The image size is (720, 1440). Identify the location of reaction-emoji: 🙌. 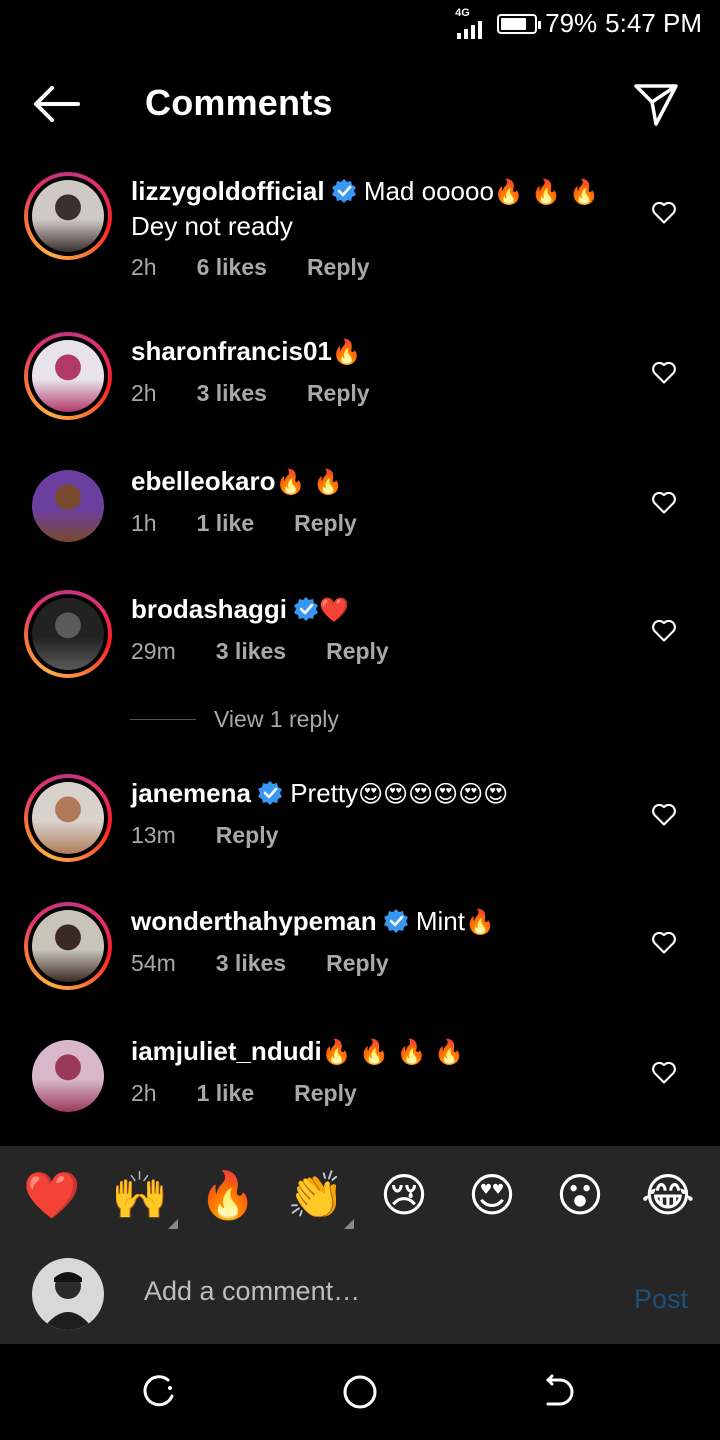
(140, 1194).